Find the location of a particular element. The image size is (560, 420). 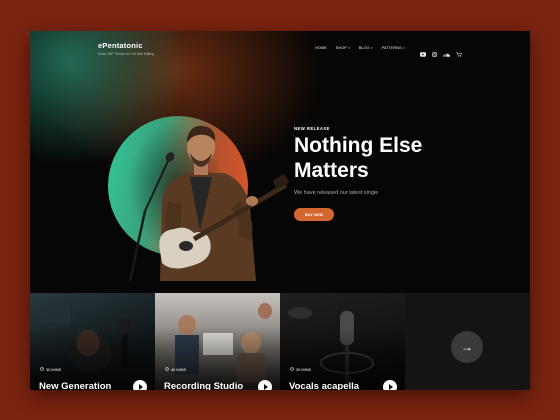

card-duration: 20 MINS is located at coordinates (300, 369).